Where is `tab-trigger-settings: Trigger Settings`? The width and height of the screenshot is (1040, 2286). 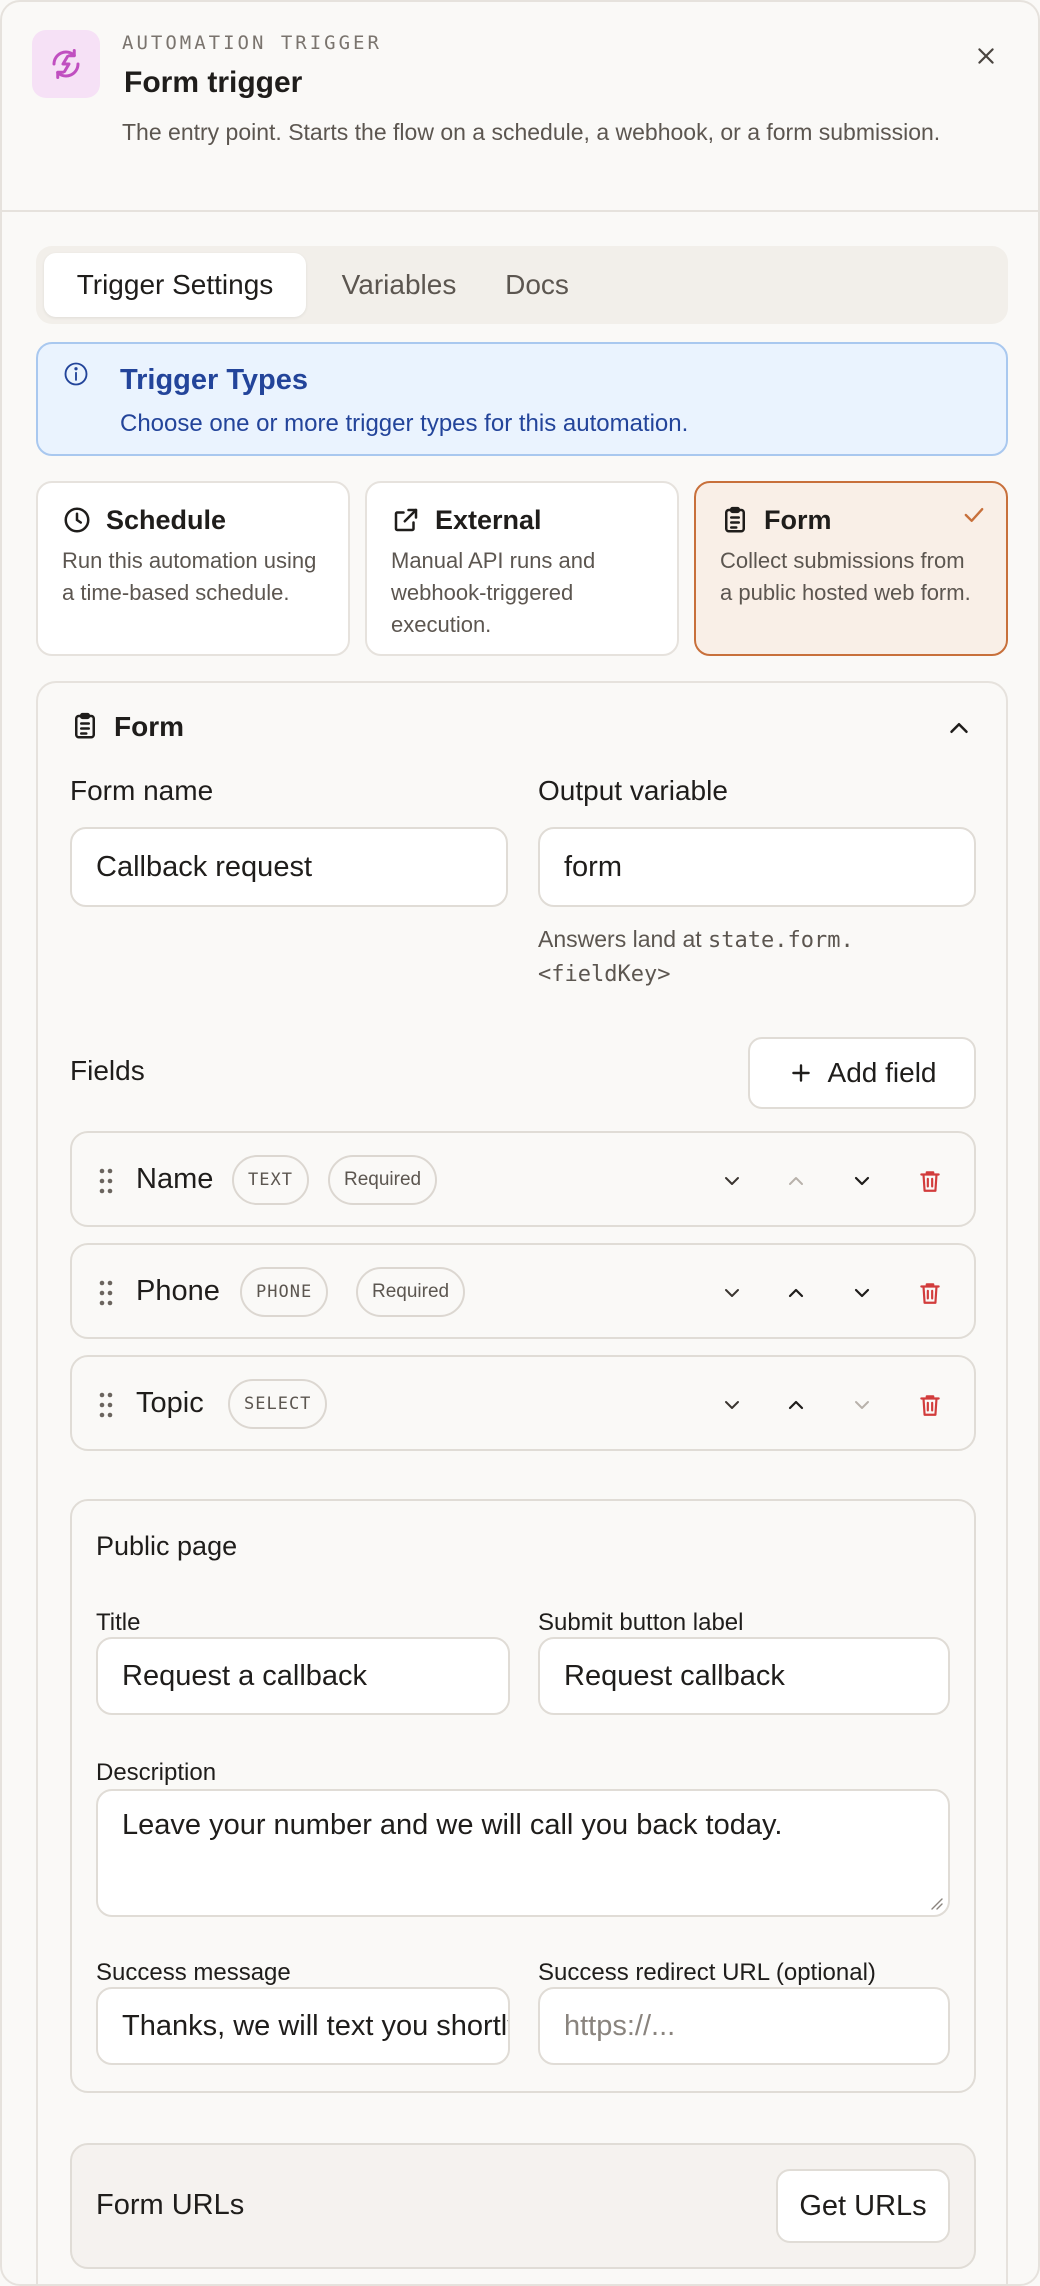 tab-trigger-settings: Trigger Settings is located at coordinates (175, 285).